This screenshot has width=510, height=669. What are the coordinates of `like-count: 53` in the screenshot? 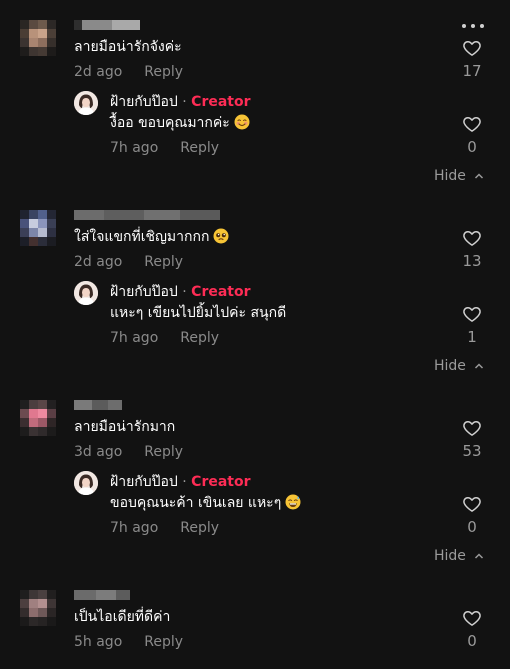 It's located at (472, 451).